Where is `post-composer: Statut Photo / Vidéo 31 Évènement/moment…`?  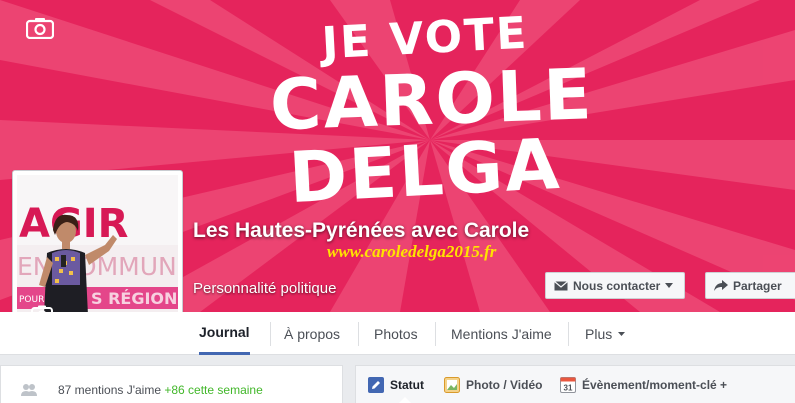 post-composer: Statut Photo / Vidéo 31 Évènement/moment… is located at coordinates (575, 384).